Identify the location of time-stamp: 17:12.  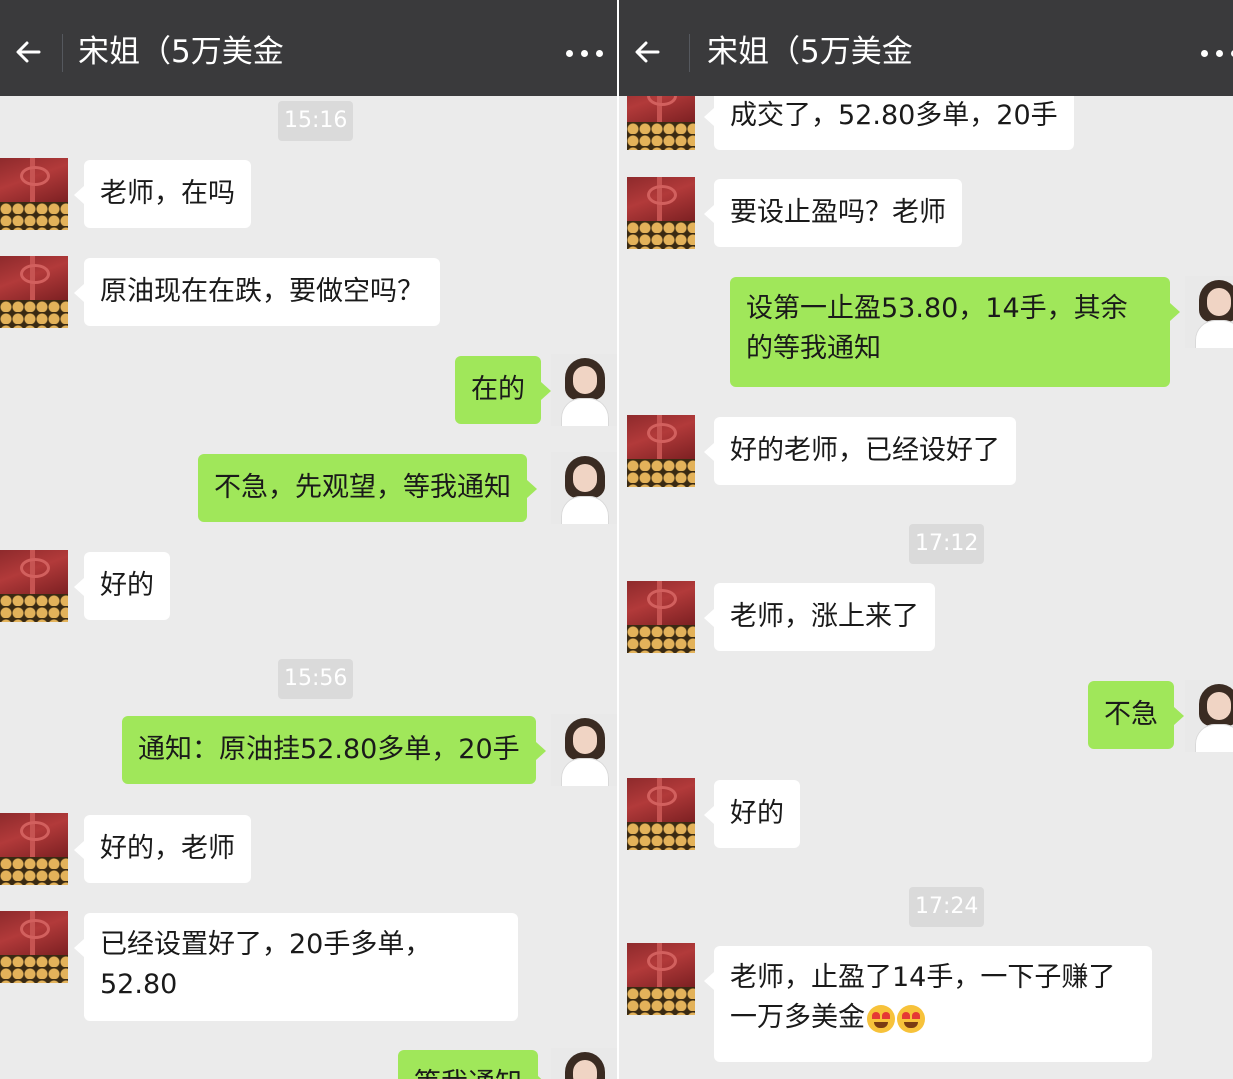
(947, 544).